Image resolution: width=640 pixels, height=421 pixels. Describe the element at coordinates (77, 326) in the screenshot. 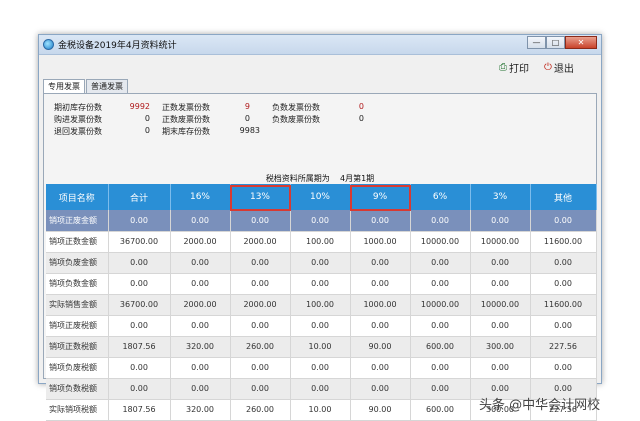

I see `row-name-cell: 销项正废税额` at that location.